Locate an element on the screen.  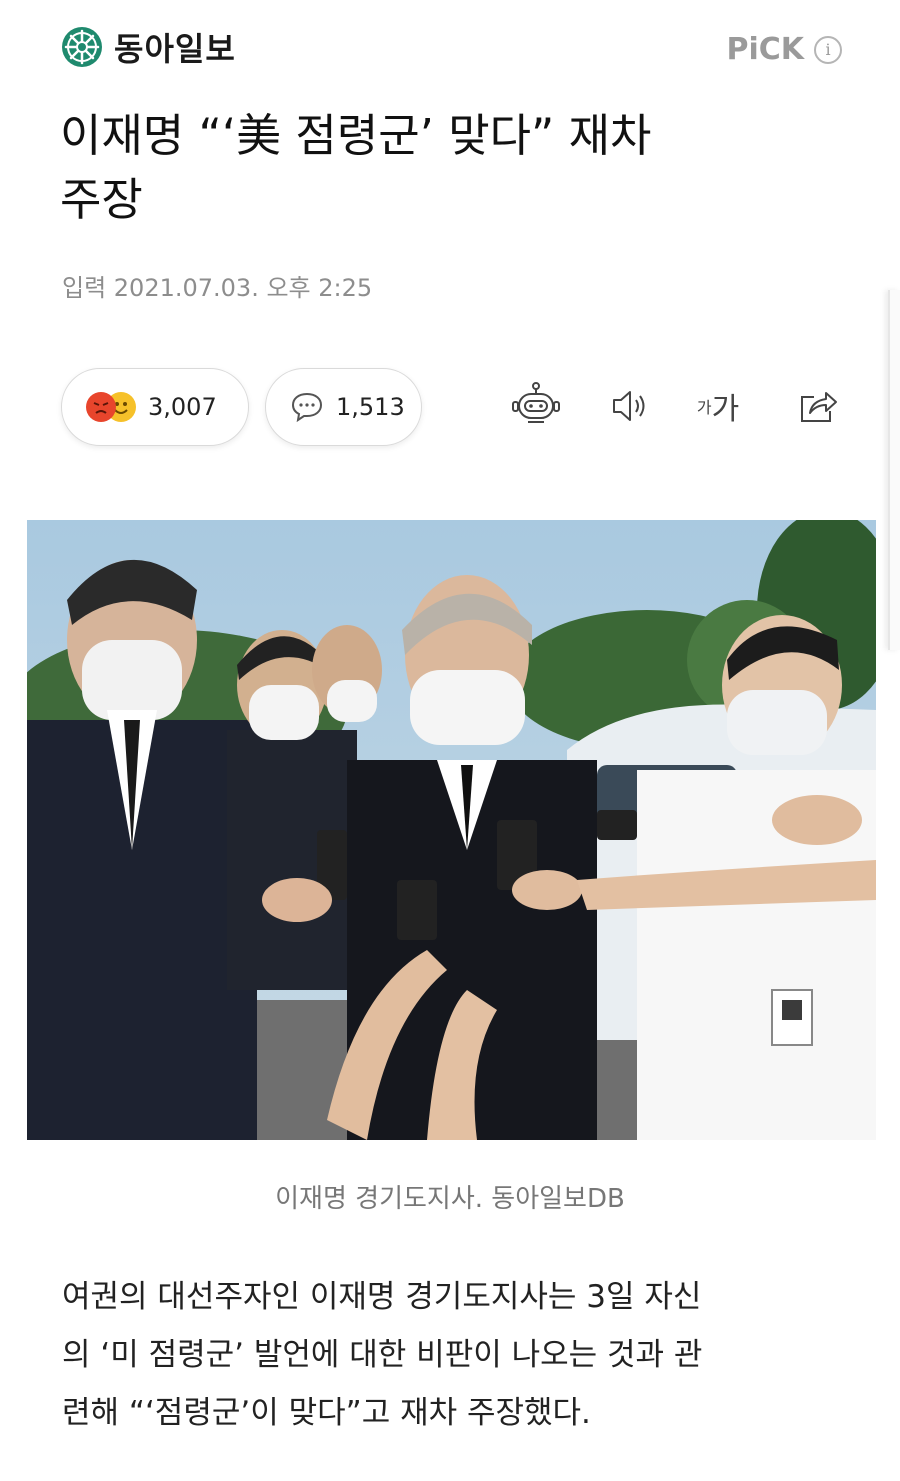
speaker-icon is located at coordinates (630, 406).